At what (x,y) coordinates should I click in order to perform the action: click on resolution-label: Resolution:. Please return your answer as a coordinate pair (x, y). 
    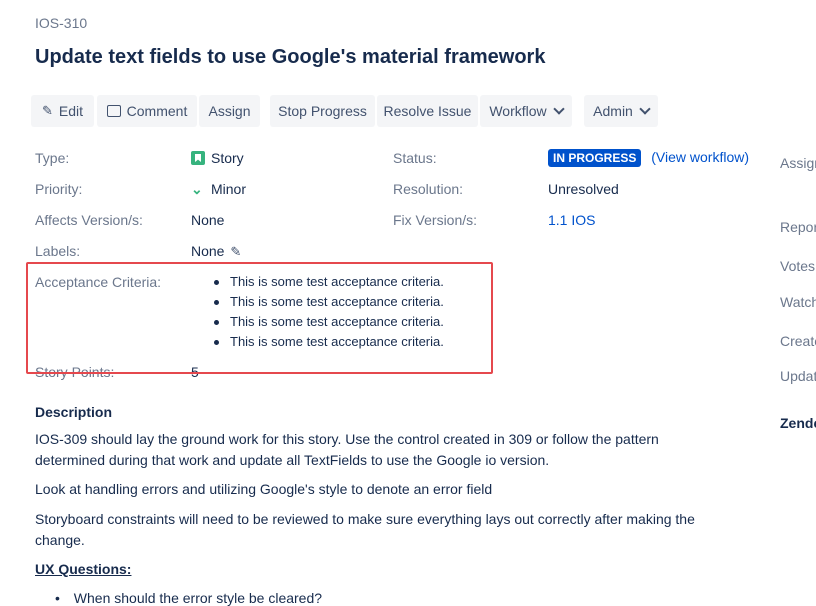
    Looking at the image, I should click on (428, 189).